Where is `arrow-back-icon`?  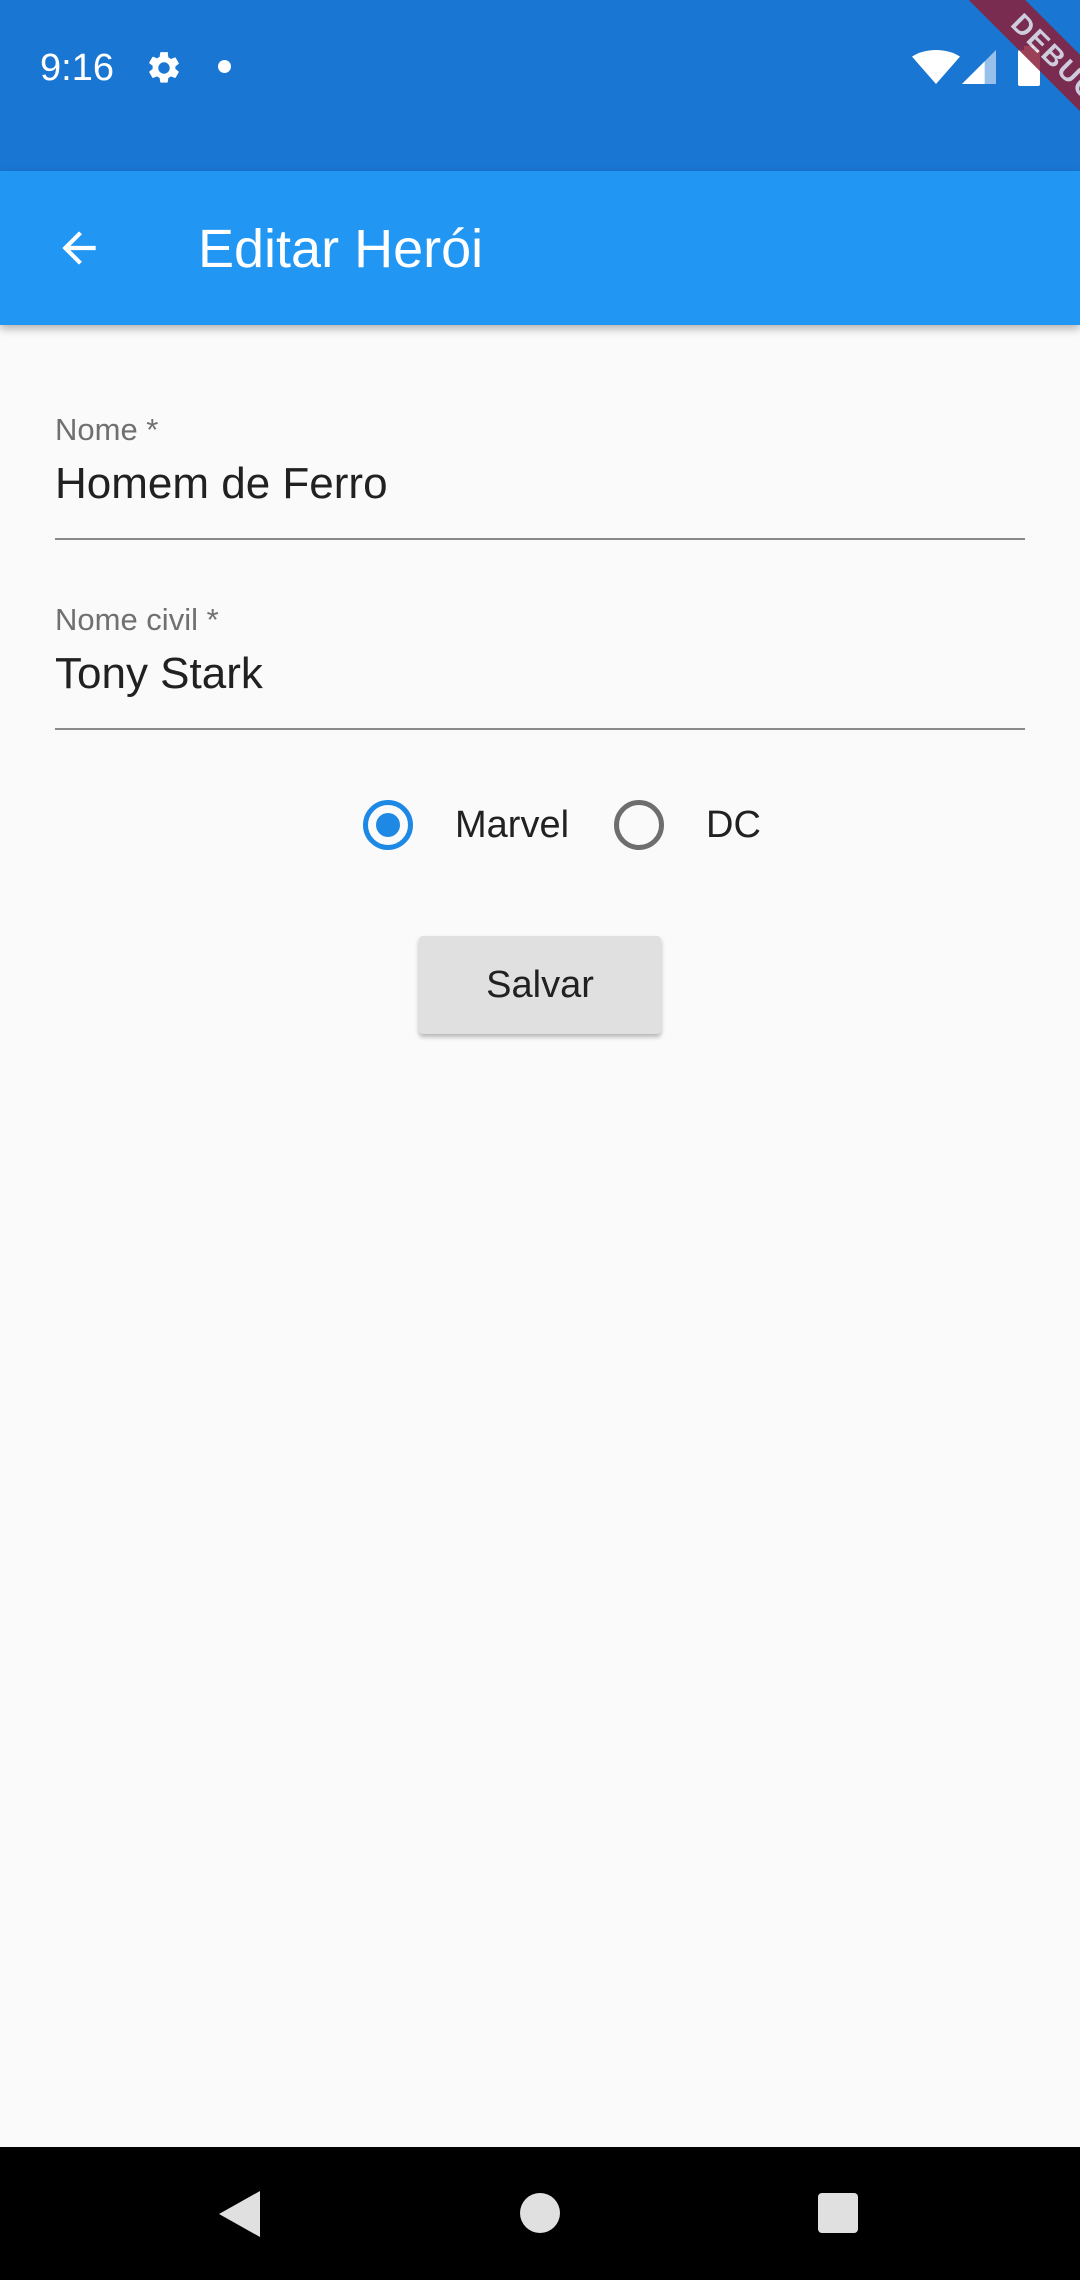 arrow-back-icon is located at coordinates (79, 248).